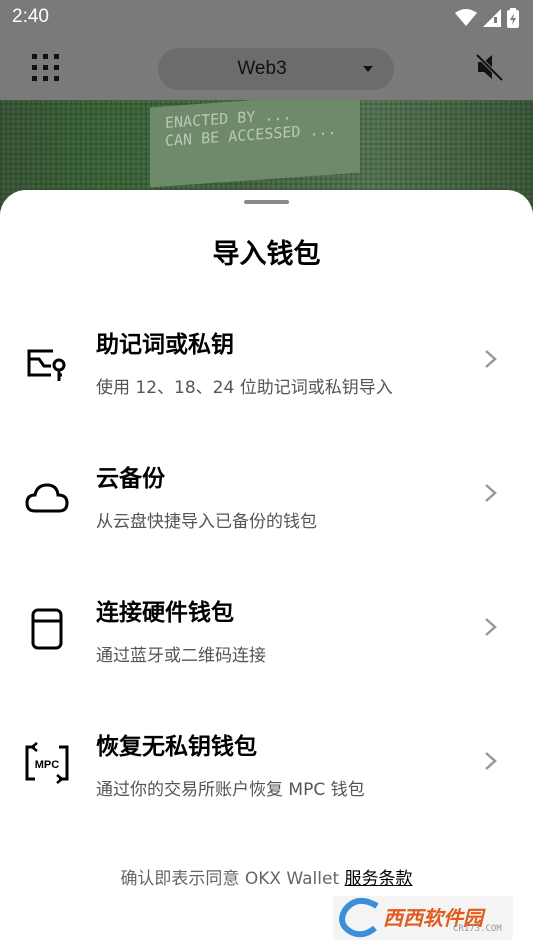 Image resolution: width=533 pixels, height=948 pixels. I want to click on terms-prefix: 确认即表示同意 OKX Wallet, so click(232, 879).